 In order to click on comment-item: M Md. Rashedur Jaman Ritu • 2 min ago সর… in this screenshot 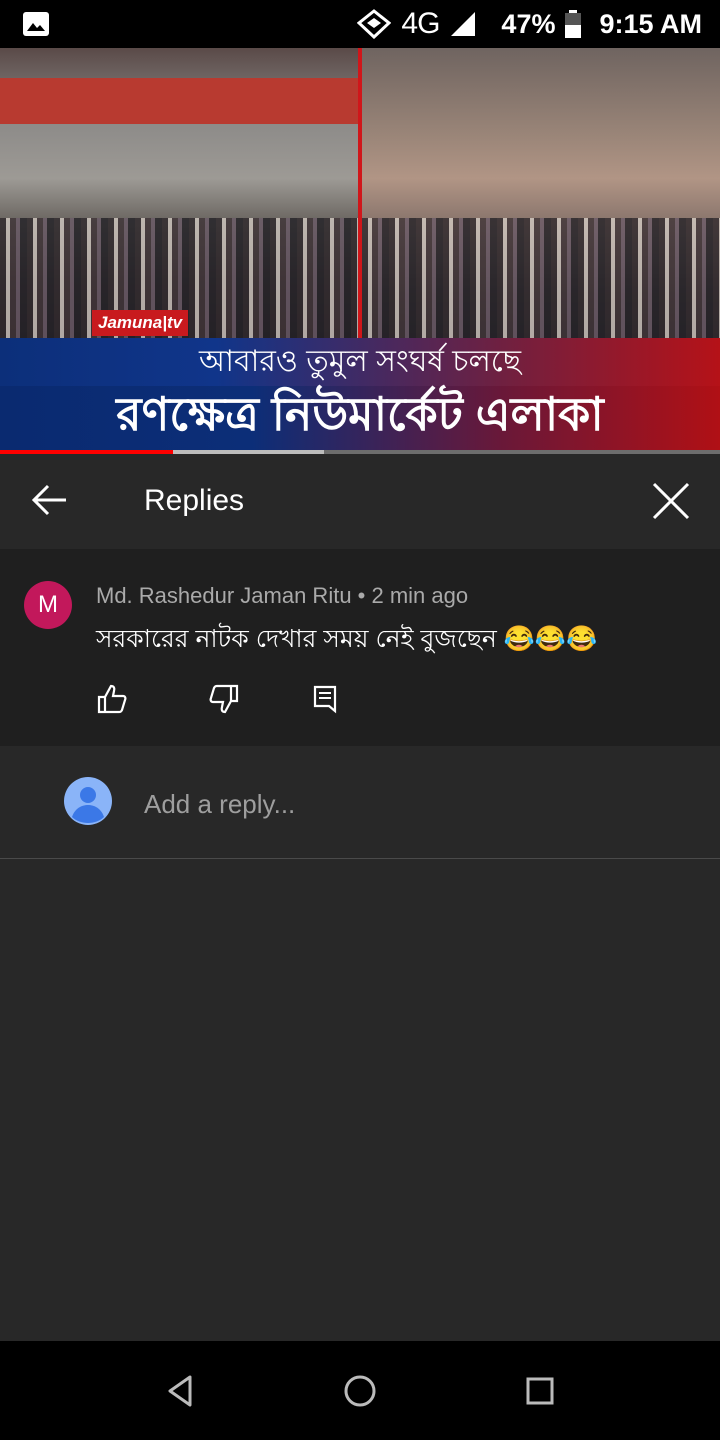, I will do `click(360, 647)`.